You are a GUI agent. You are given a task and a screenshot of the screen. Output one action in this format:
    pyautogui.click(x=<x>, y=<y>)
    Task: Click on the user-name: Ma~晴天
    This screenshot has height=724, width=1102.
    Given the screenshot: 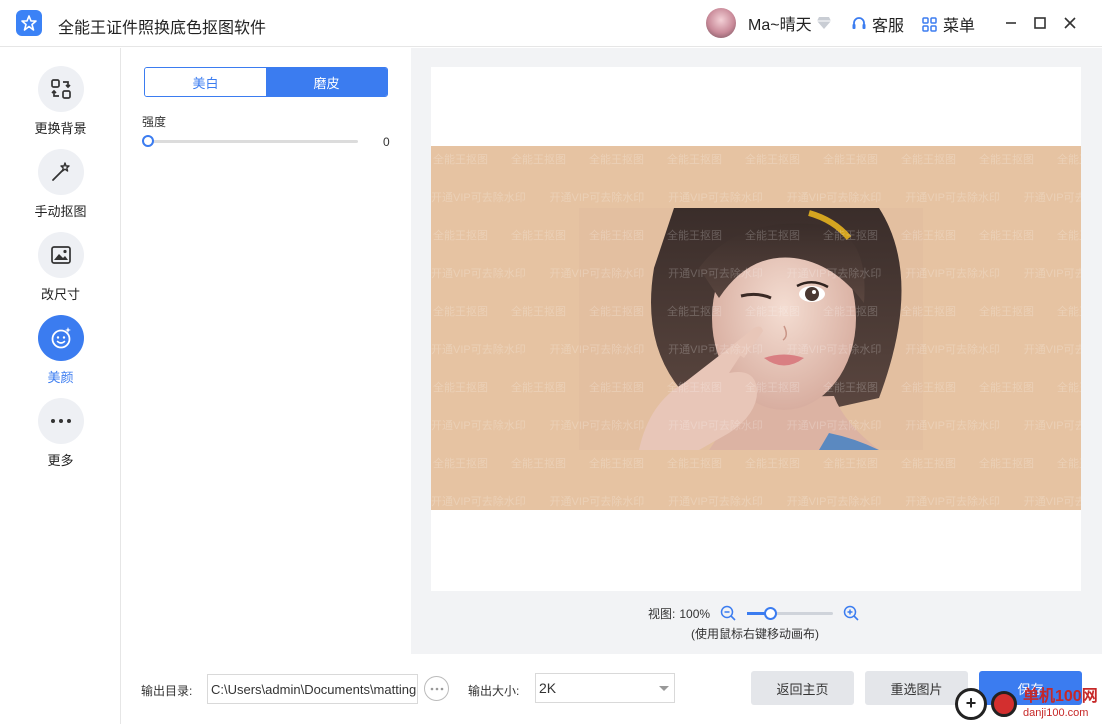 What is the action you would take?
    pyautogui.click(x=780, y=23)
    